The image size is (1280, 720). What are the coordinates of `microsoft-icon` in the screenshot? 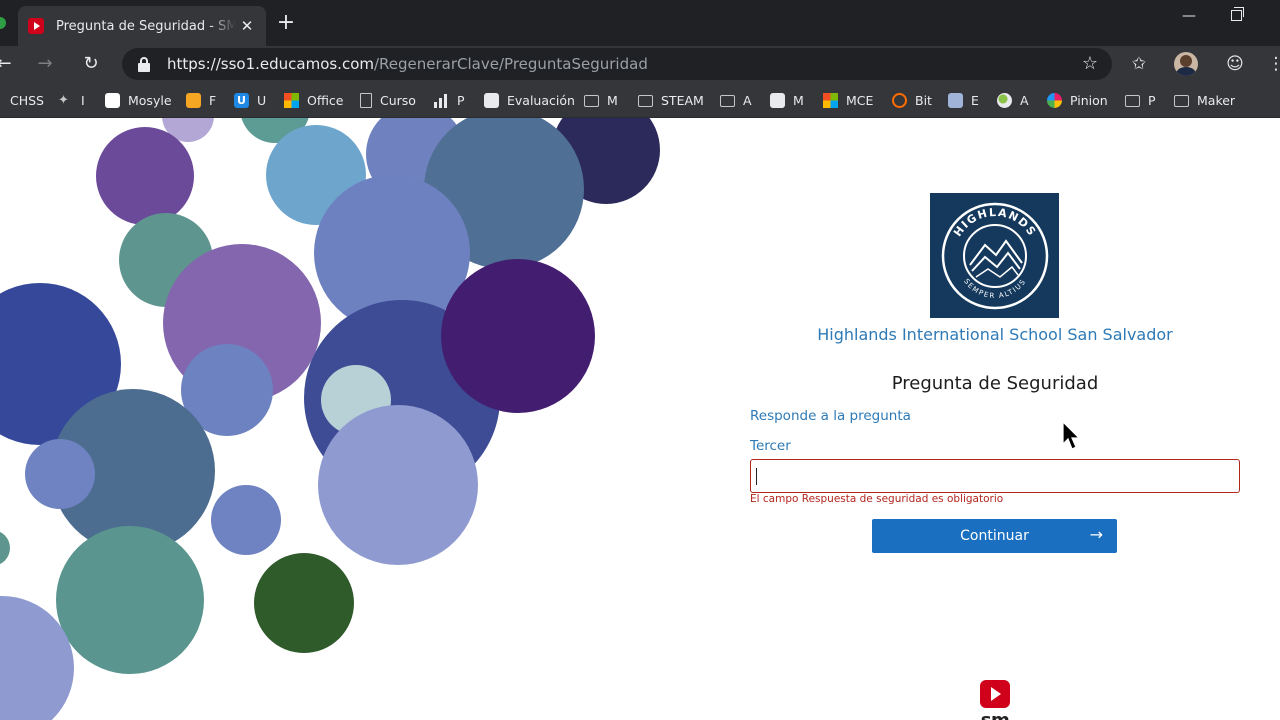 It's located at (830, 100).